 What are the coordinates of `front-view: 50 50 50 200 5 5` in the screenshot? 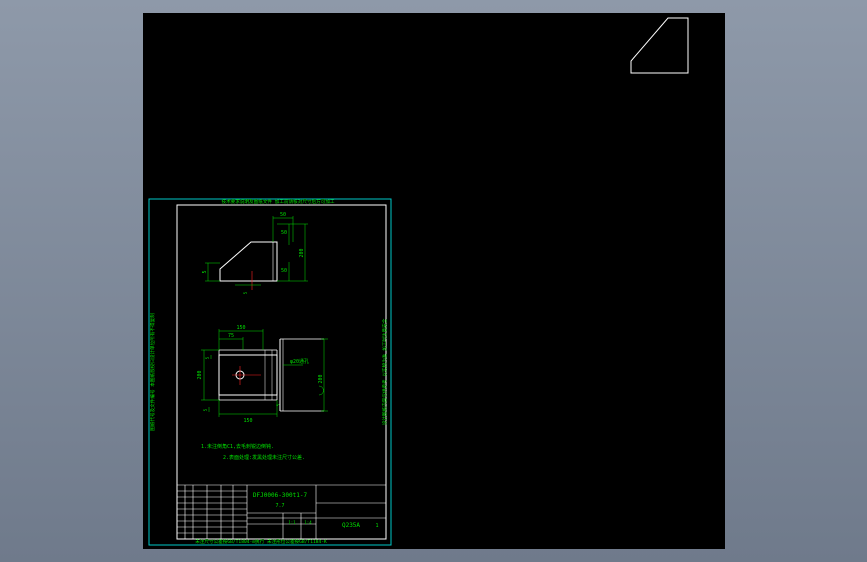 It's located at (255, 253).